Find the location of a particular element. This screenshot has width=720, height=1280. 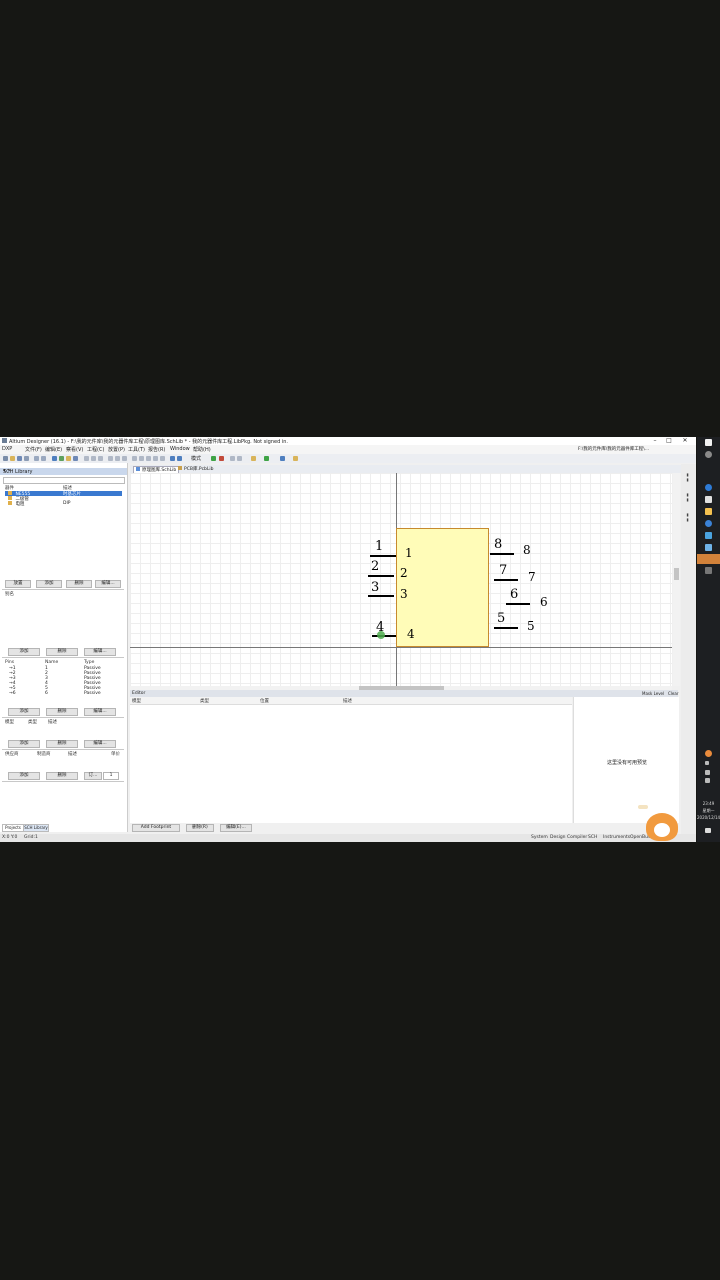

vertical-scrollbar is located at coordinates (676, 579).